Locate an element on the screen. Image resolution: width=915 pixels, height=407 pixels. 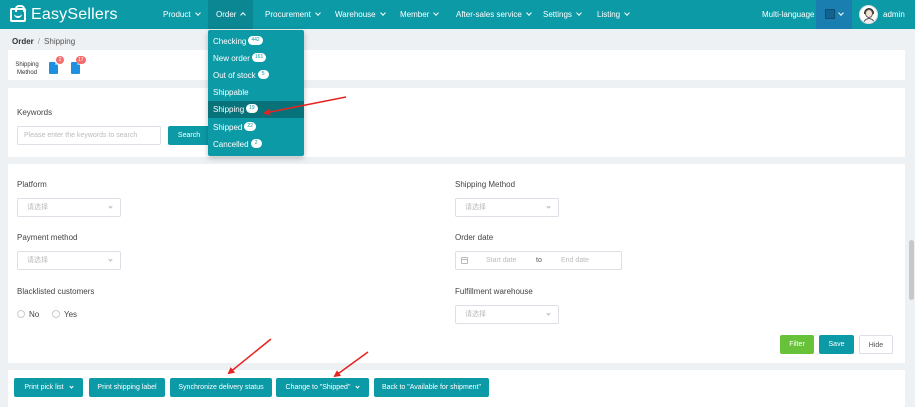
avatar is located at coordinates (868, 14).